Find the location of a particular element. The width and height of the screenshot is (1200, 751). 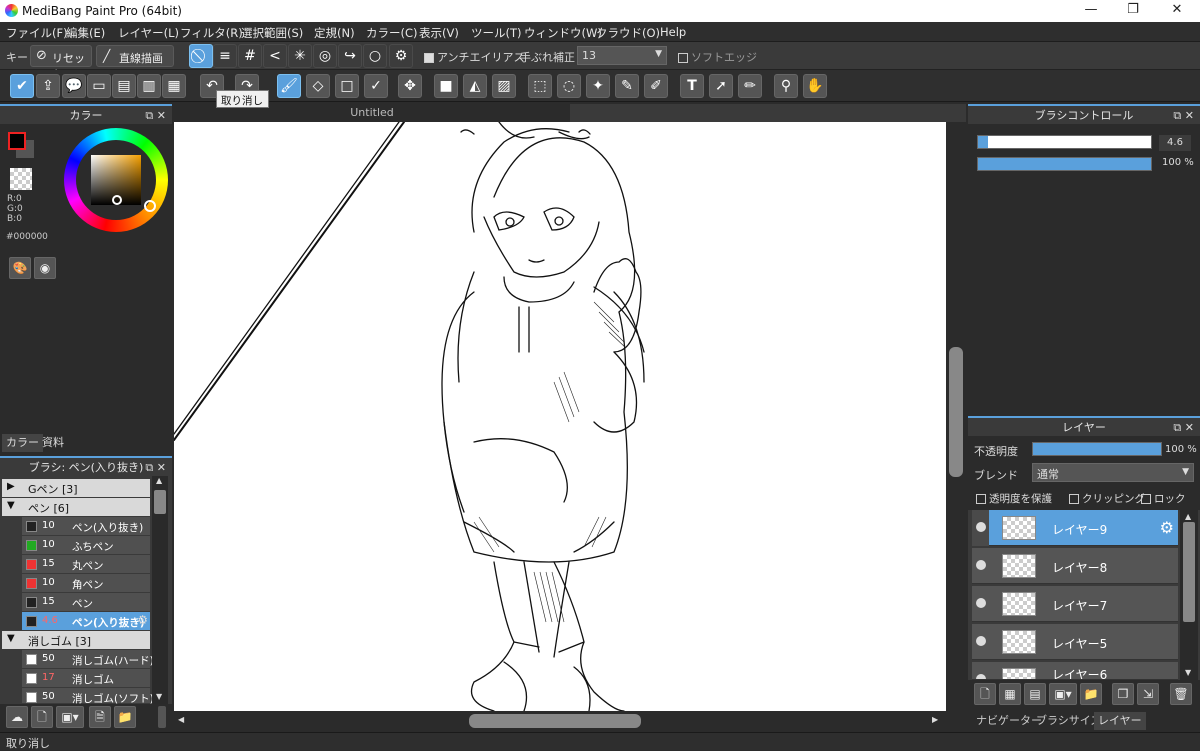

straight-line-button: ╱ 直線描画 is located at coordinates (135, 56).